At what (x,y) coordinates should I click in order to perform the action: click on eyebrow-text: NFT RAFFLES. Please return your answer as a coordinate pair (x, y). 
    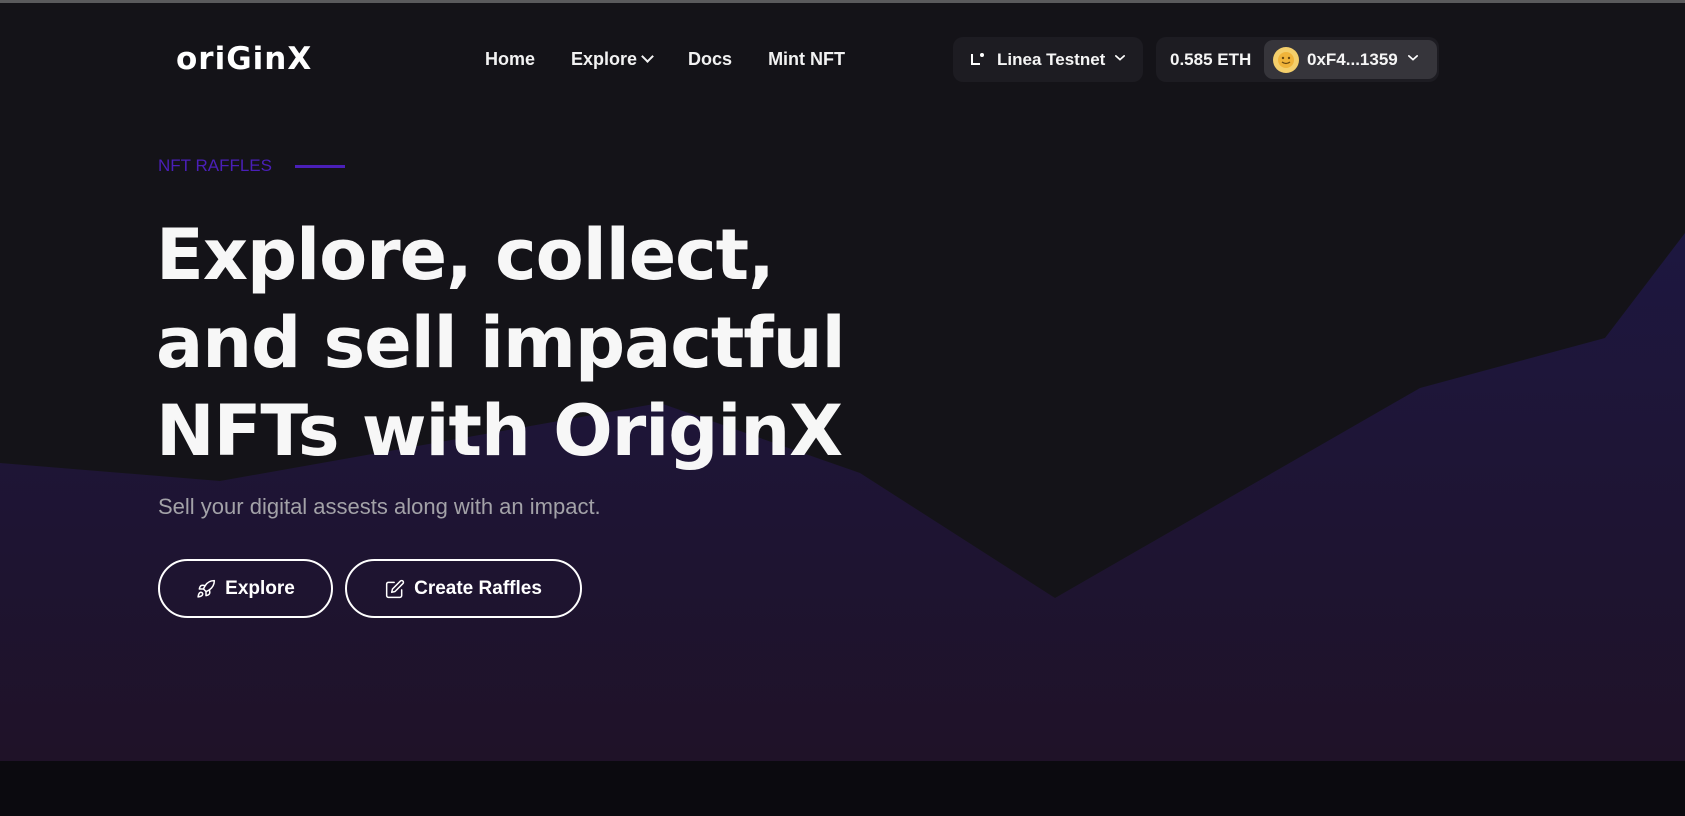
    Looking at the image, I should click on (215, 165).